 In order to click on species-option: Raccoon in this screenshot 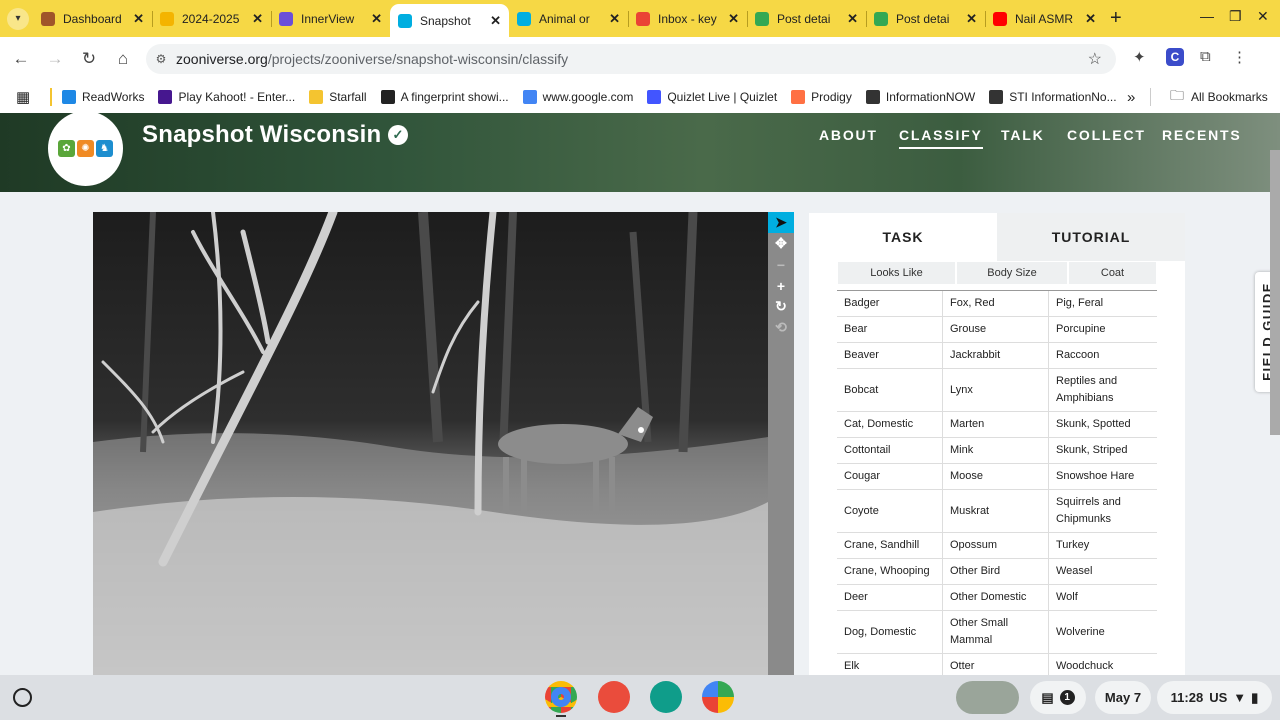, I will do `click(1103, 355)`.